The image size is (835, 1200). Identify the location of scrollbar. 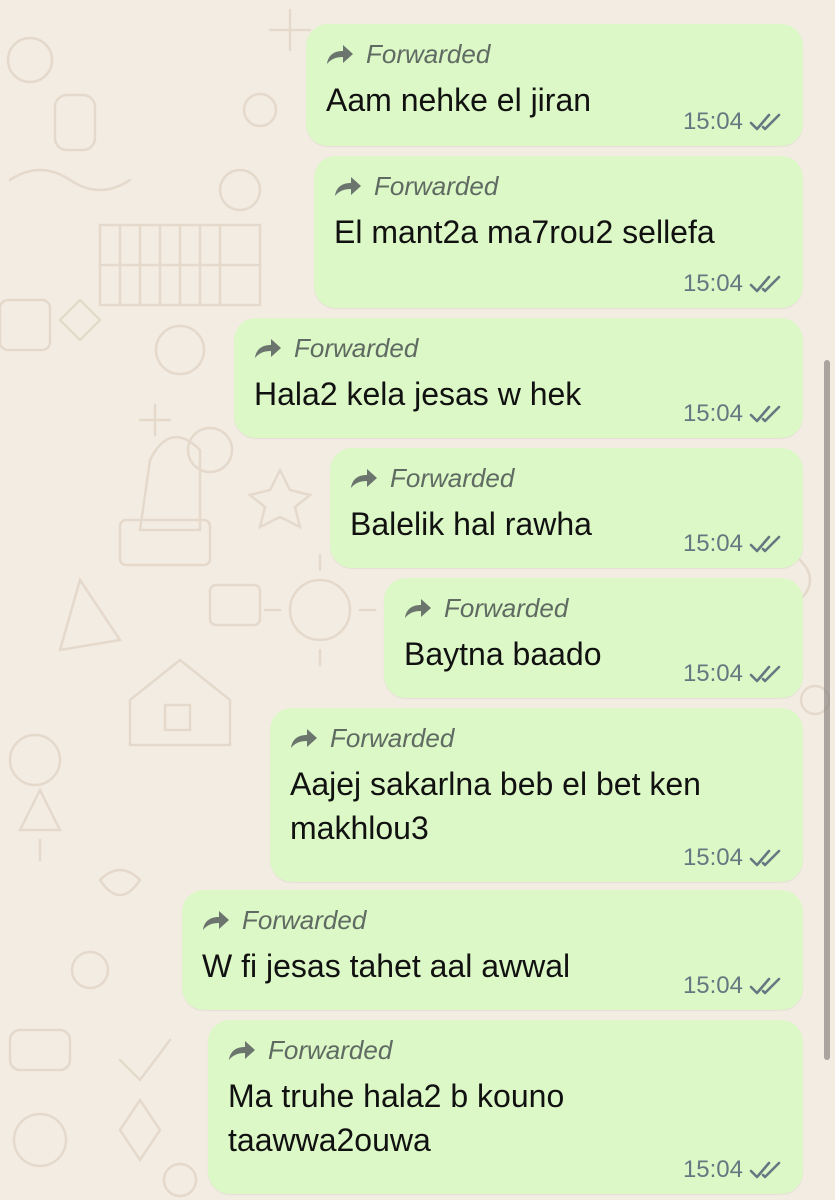
(827, 710).